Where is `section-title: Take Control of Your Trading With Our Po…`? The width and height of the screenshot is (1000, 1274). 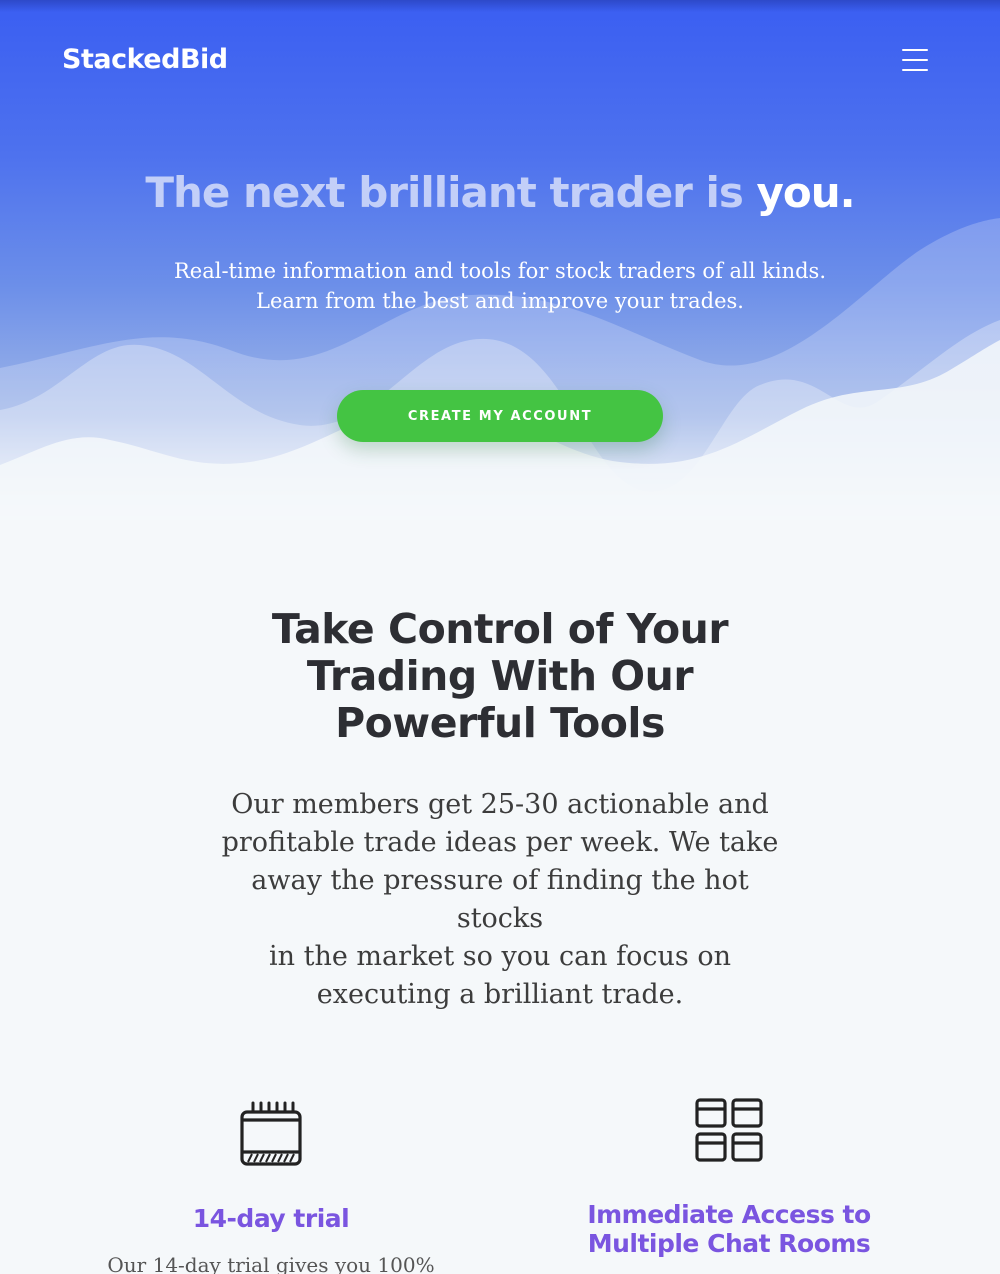
section-title: Take Control of Your Trading With Our Po… is located at coordinates (500, 676).